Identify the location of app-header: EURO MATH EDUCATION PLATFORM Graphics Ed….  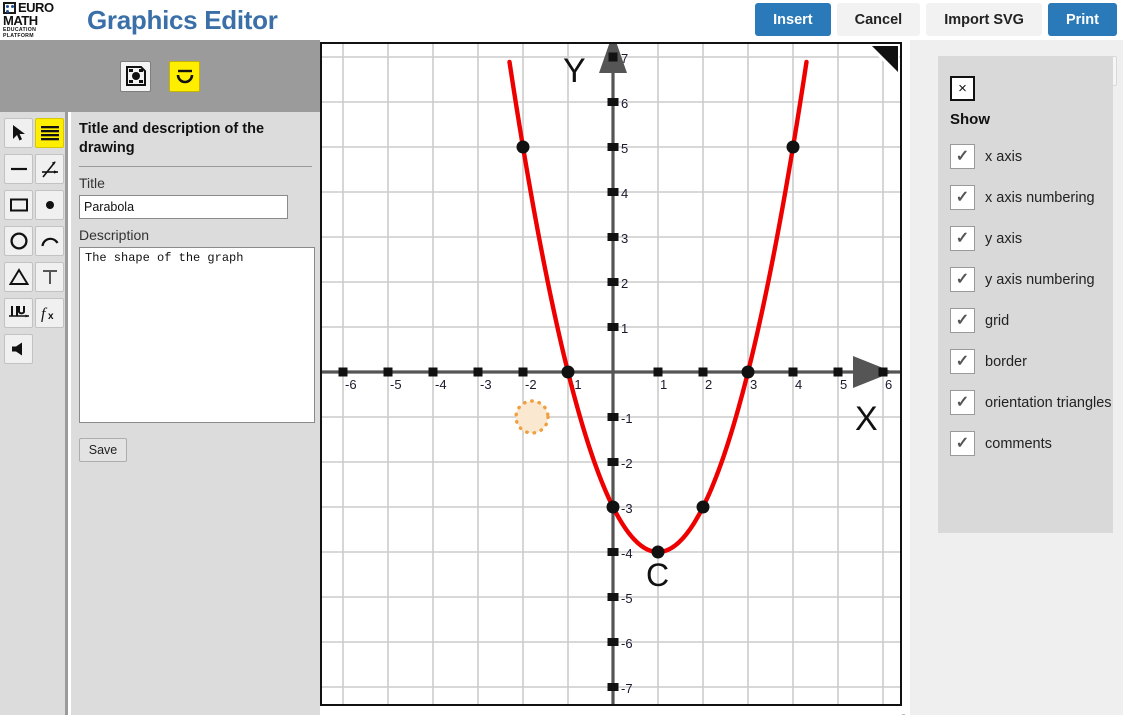
(561, 20).